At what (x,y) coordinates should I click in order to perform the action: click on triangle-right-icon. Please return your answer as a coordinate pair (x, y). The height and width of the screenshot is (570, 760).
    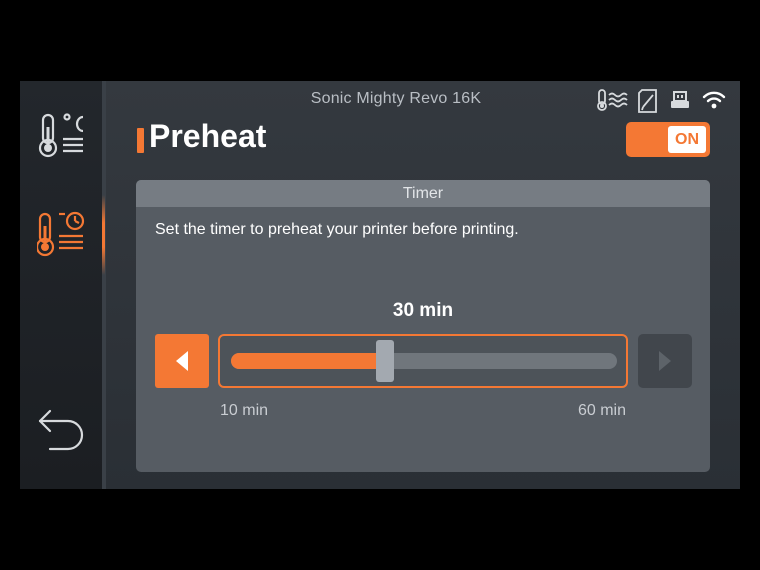
    Looking at the image, I should click on (665, 361).